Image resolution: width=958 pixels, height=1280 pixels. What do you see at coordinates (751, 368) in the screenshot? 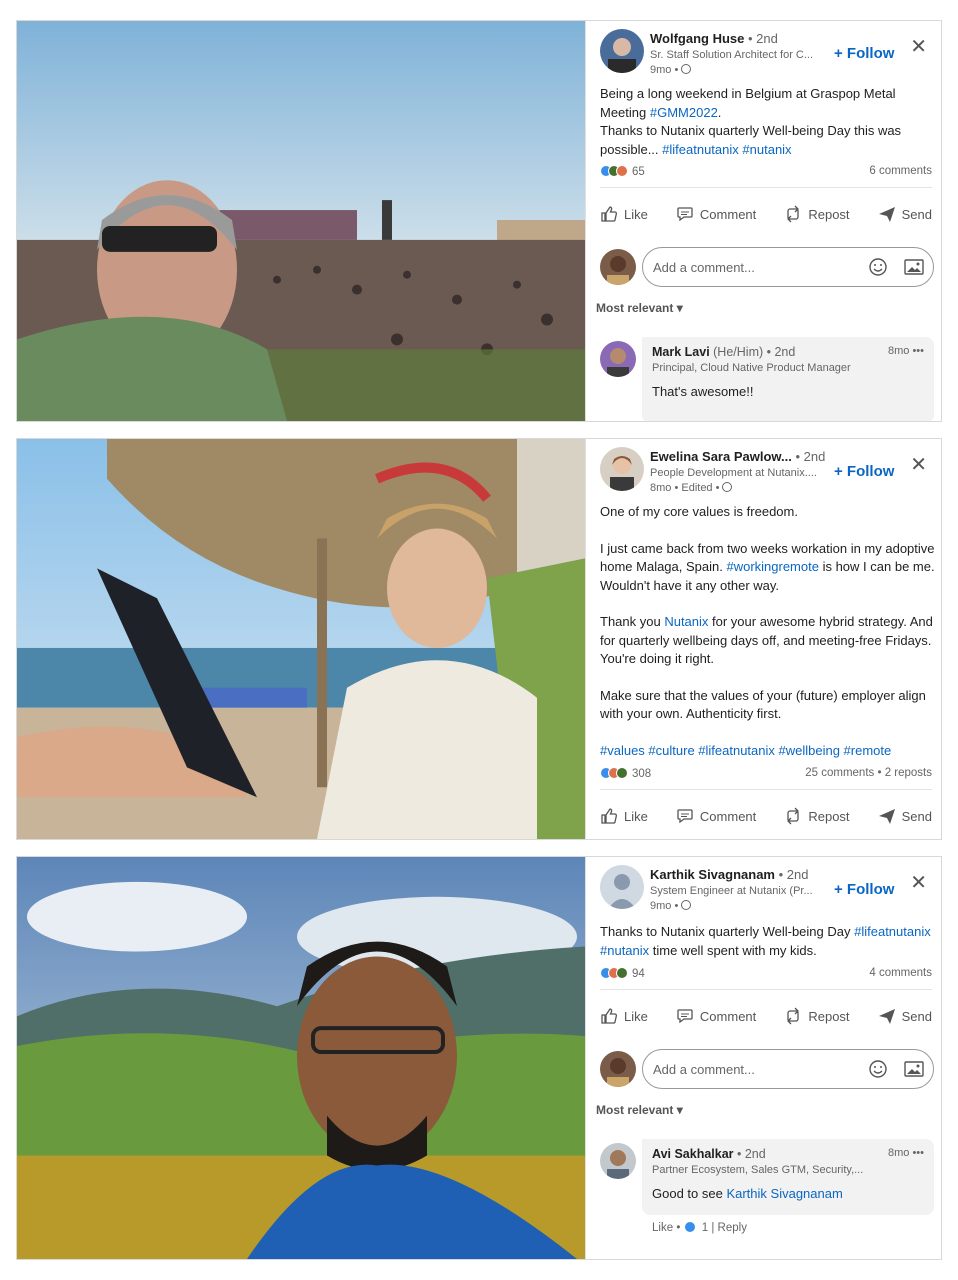
I see `commenter-title: Principal, Cloud Native Product Manager` at bounding box center [751, 368].